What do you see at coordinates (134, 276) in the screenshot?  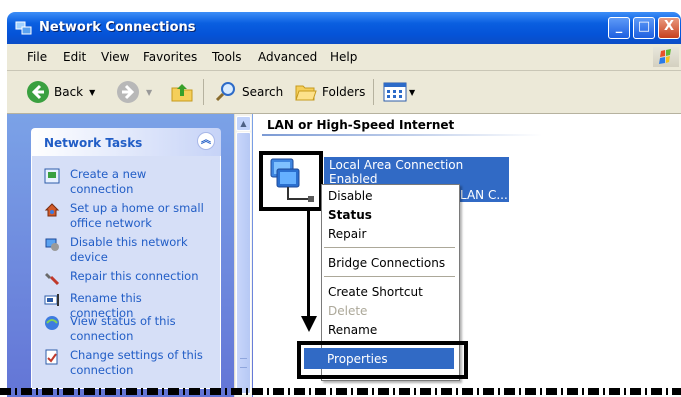 I see `task-label: Repair this connection` at bounding box center [134, 276].